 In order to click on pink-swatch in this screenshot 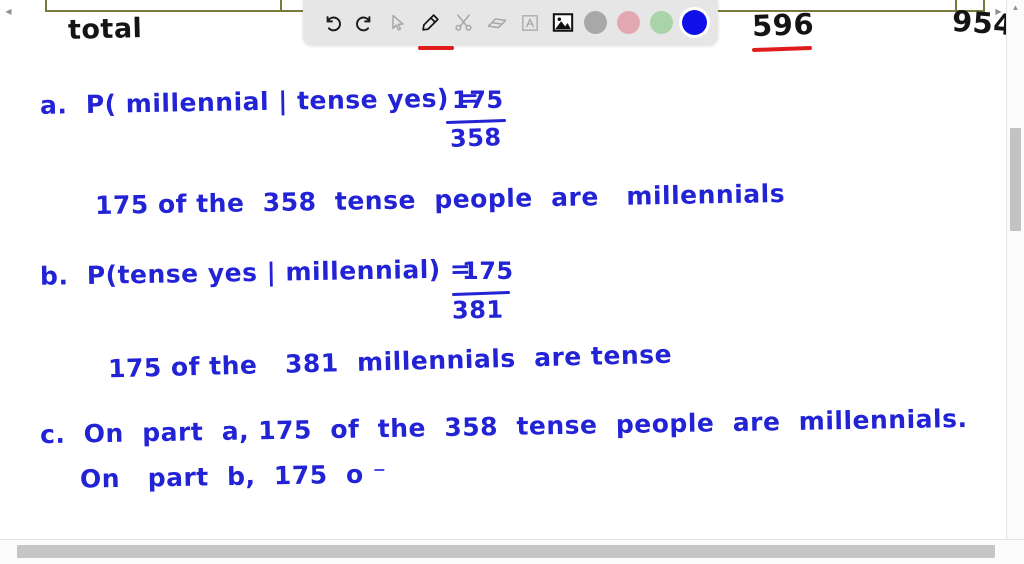, I will do `click(628, 22)`.